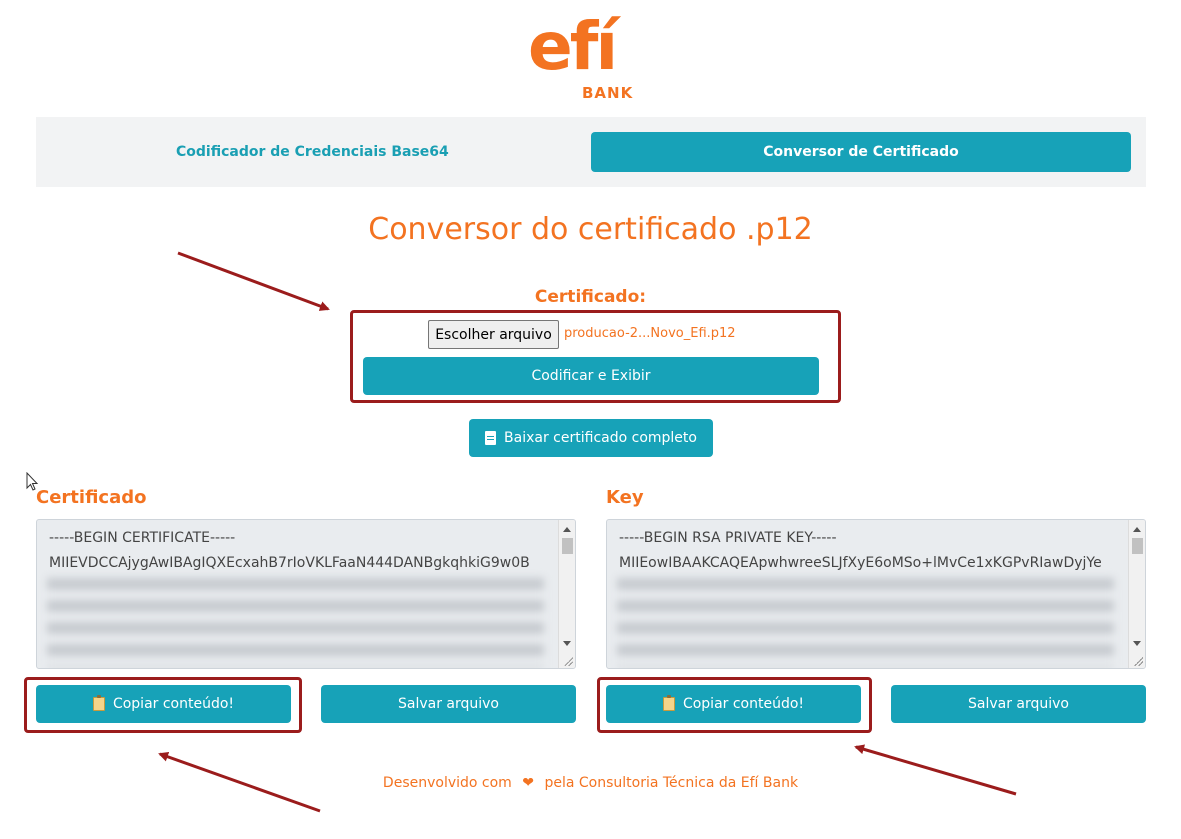 This screenshot has height=839, width=1181. What do you see at coordinates (650, 333) in the screenshot?
I see `selected-file-name: producao-2...Novo_Efi.p12` at bounding box center [650, 333].